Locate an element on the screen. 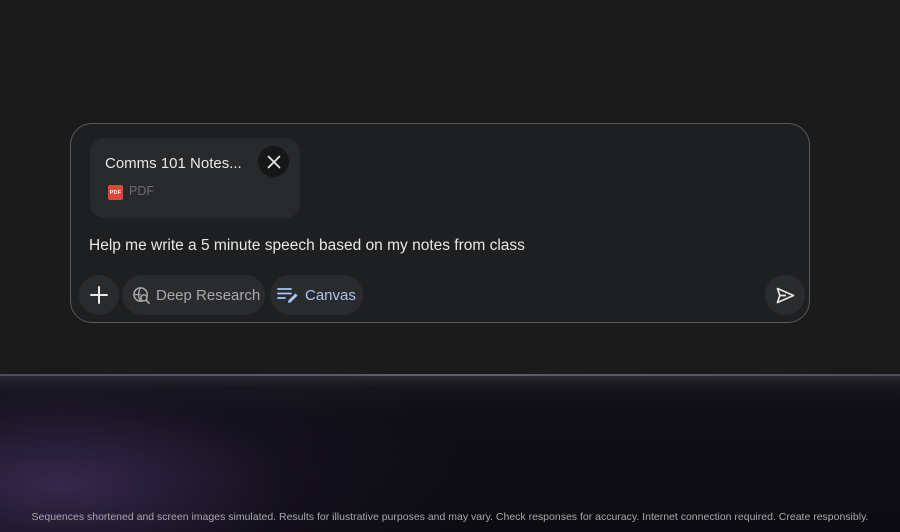 The height and width of the screenshot is (532, 900). canvas-label: Canvas is located at coordinates (330, 295).